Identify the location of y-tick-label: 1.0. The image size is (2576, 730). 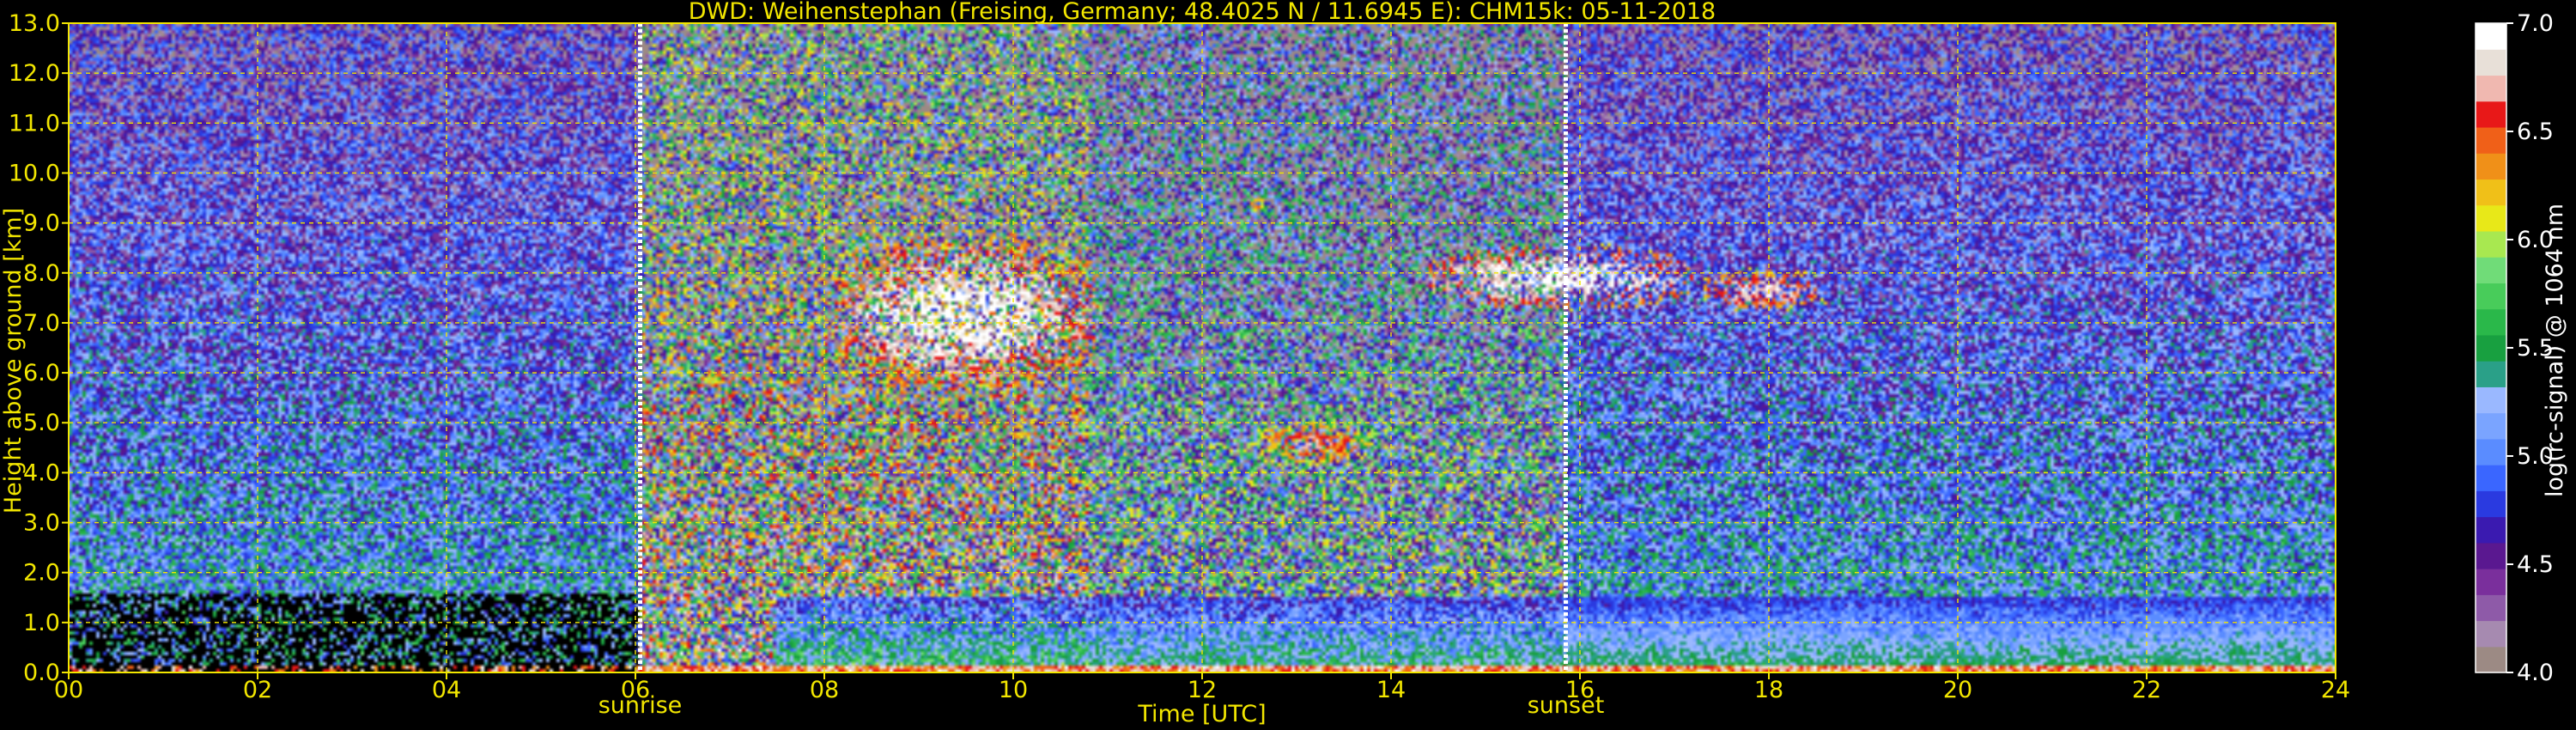
(41, 623).